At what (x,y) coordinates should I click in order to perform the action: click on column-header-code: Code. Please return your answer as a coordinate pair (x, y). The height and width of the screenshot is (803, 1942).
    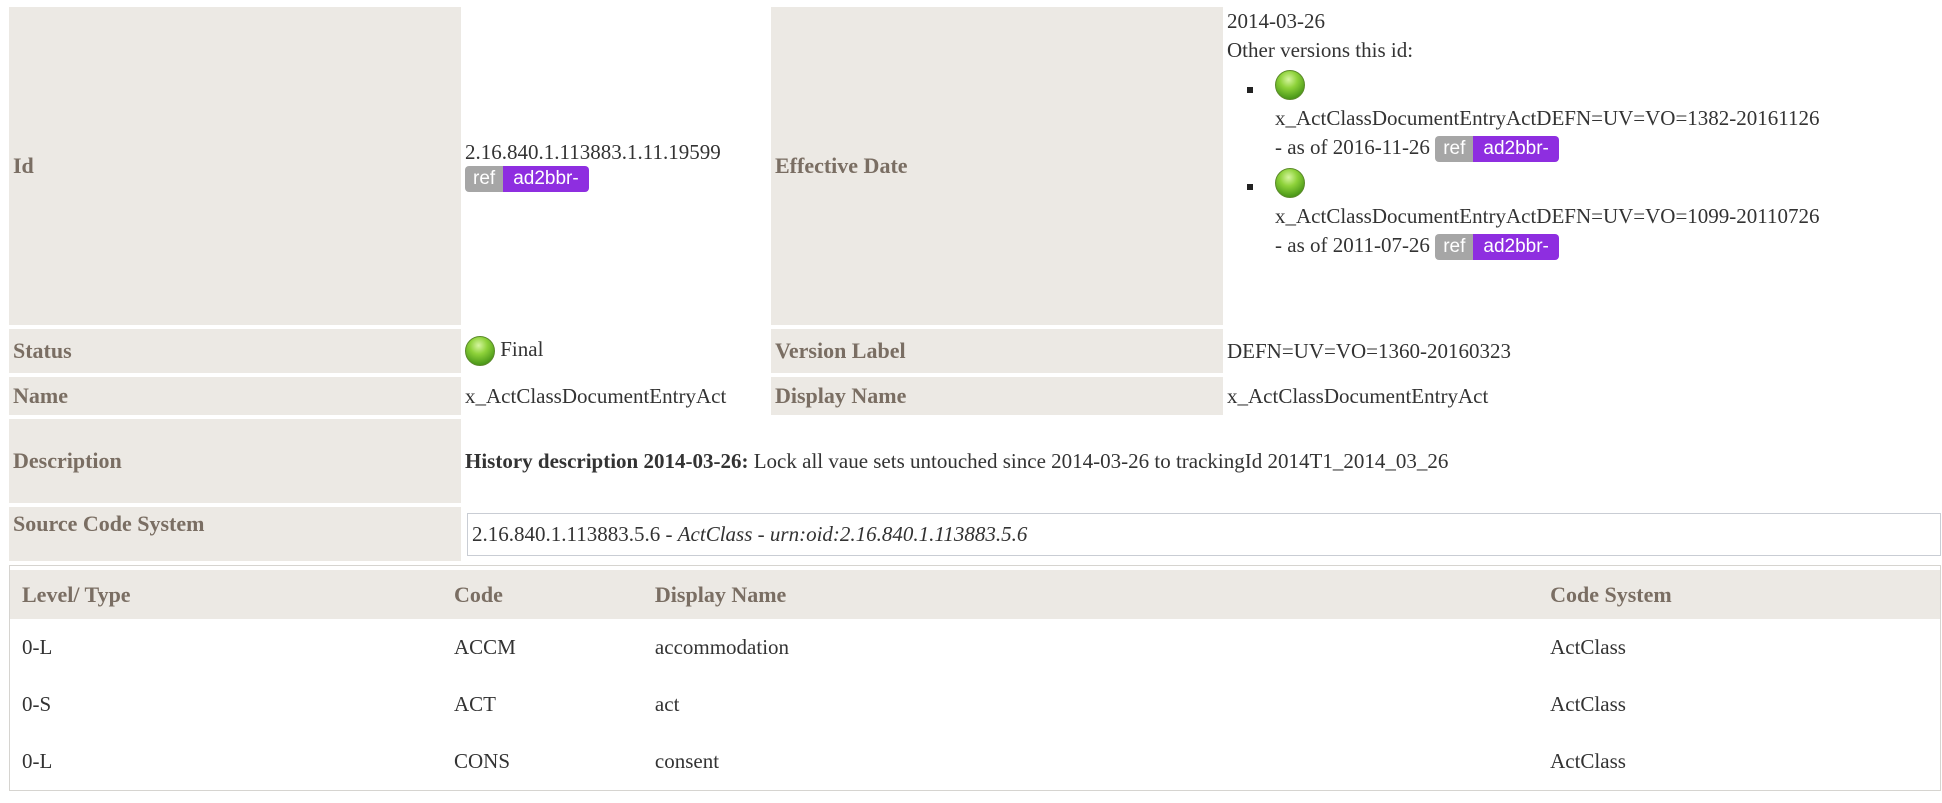
    Looking at the image, I should click on (542, 592).